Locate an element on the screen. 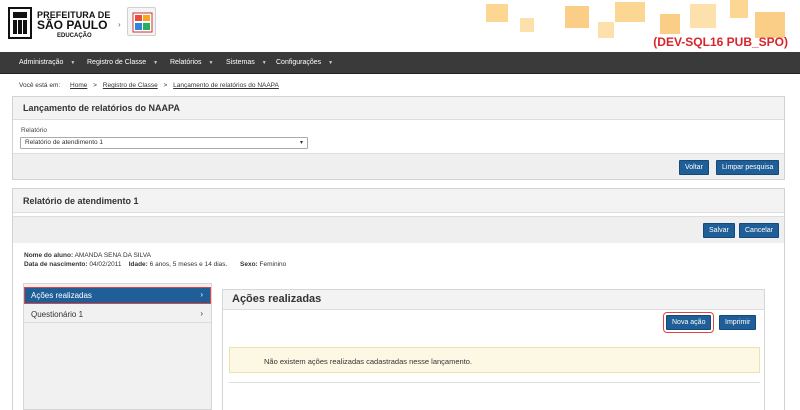 This screenshot has width=800, height=410. nav-item-registro-de-classe: Registro de Classe ▼ is located at coordinates (122, 62).